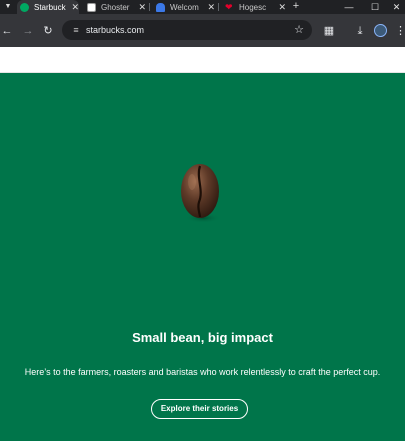 The width and height of the screenshot is (405, 441). What do you see at coordinates (400, 31) in the screenshot?
I see `more-menu-icon: ⋮` at bounding box center [400, 31].